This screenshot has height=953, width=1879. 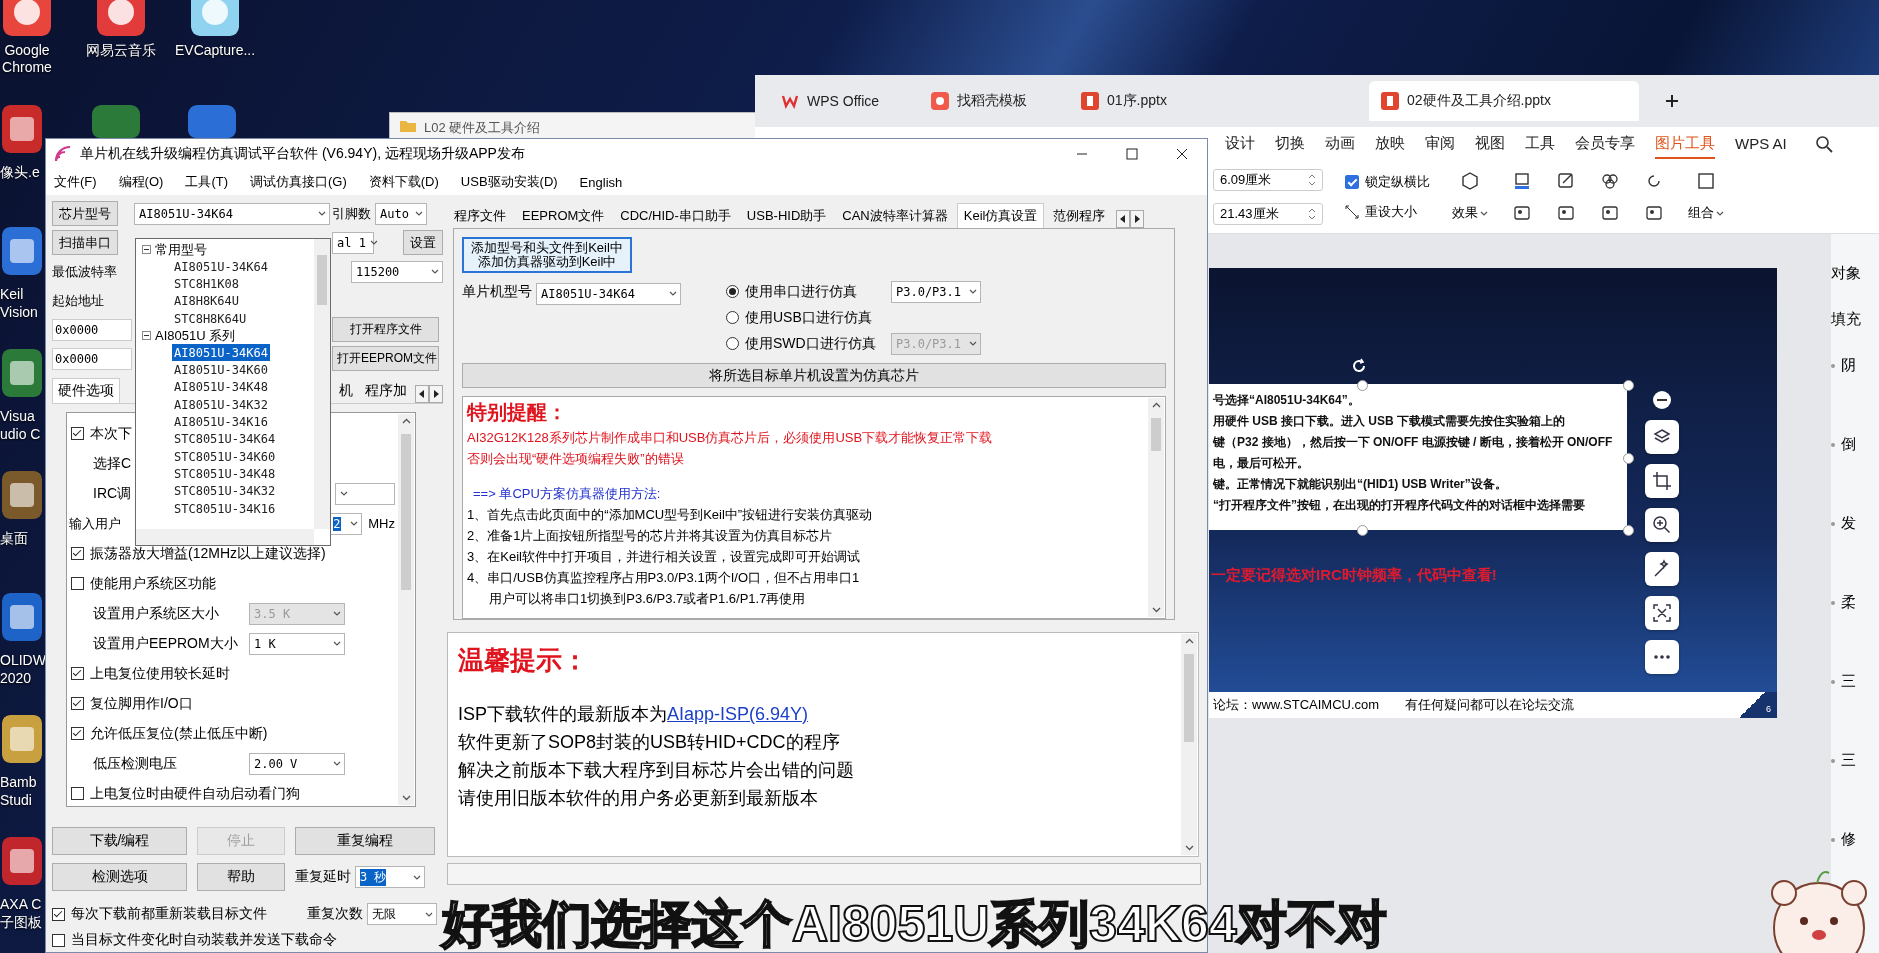 I want to click on action-button: 重复编程, so click(x=365, y=841).